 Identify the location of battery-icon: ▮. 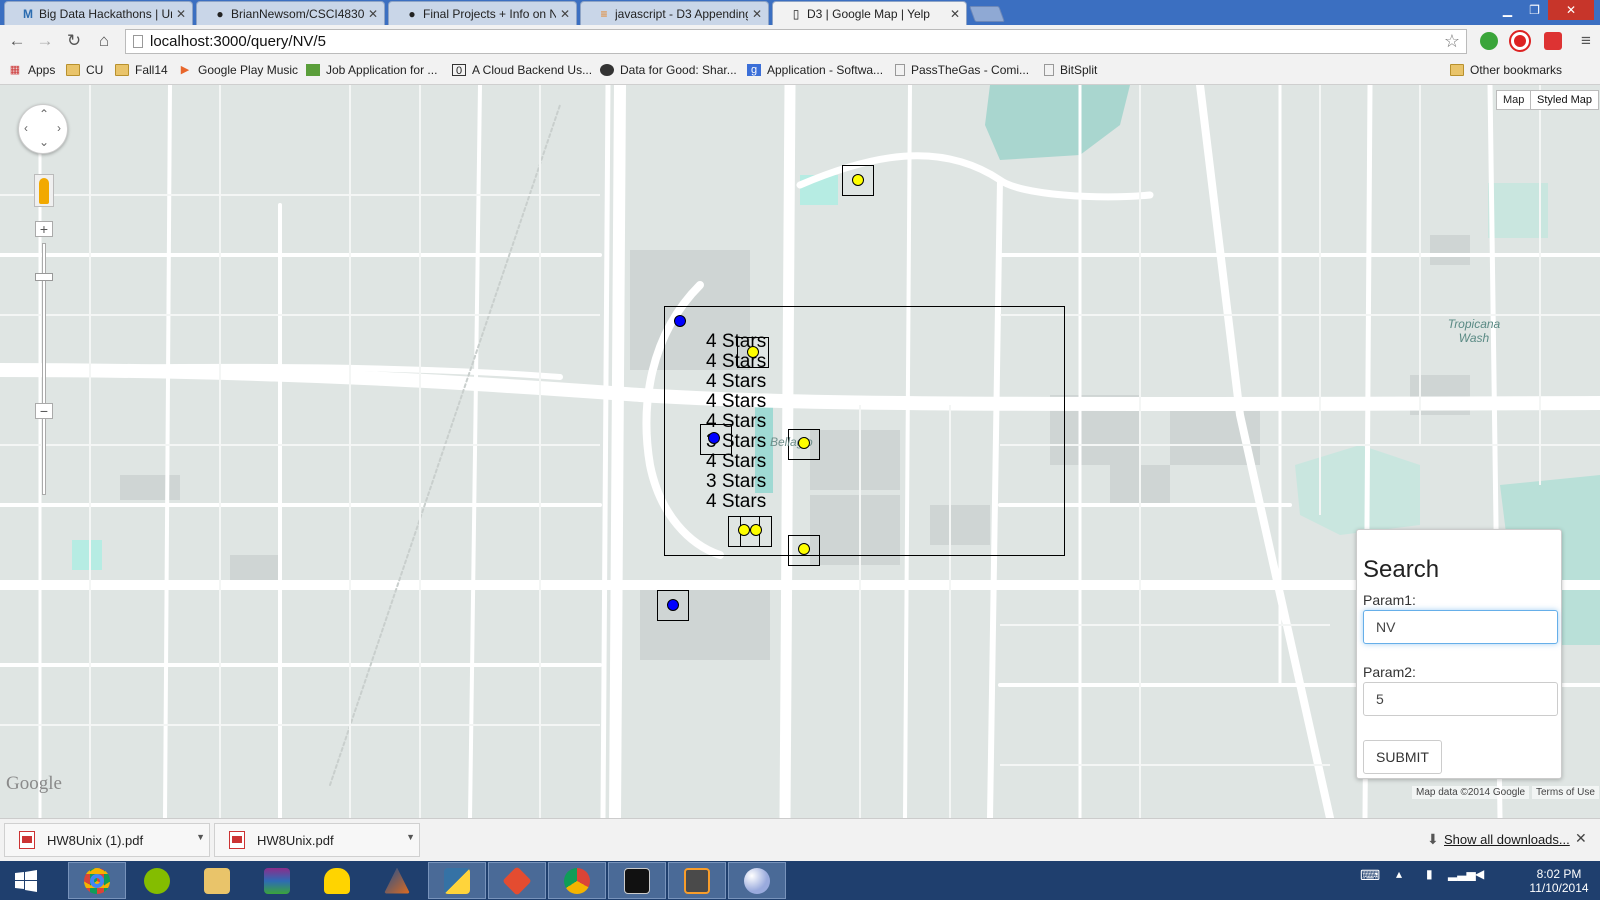
(1429, 874).